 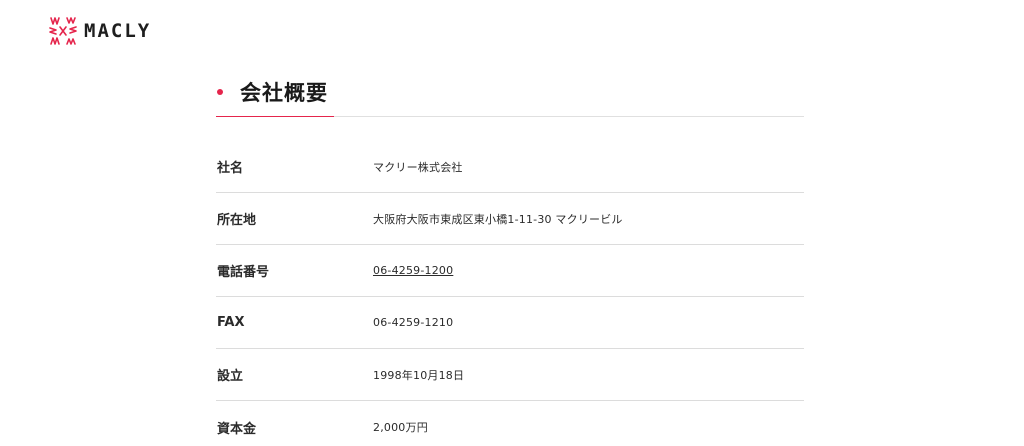 What do you see at coordinates (220, 92) in the screenshot?
I see `bullet-dot-icon` at bounding box center [220, 92].